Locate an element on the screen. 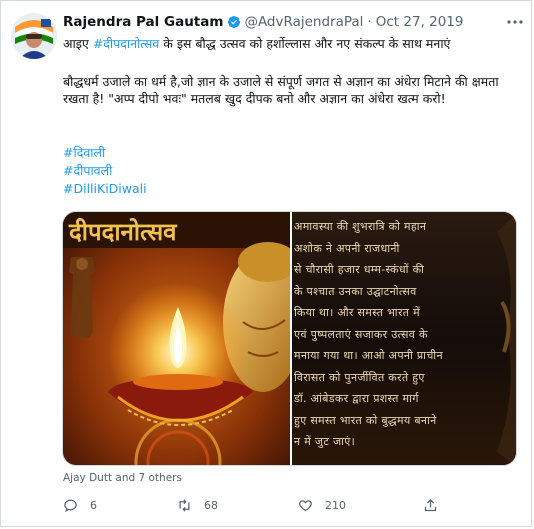 The width and height of the screenshot is (534, 529). avatar-image is located at coordinates (34, 36).